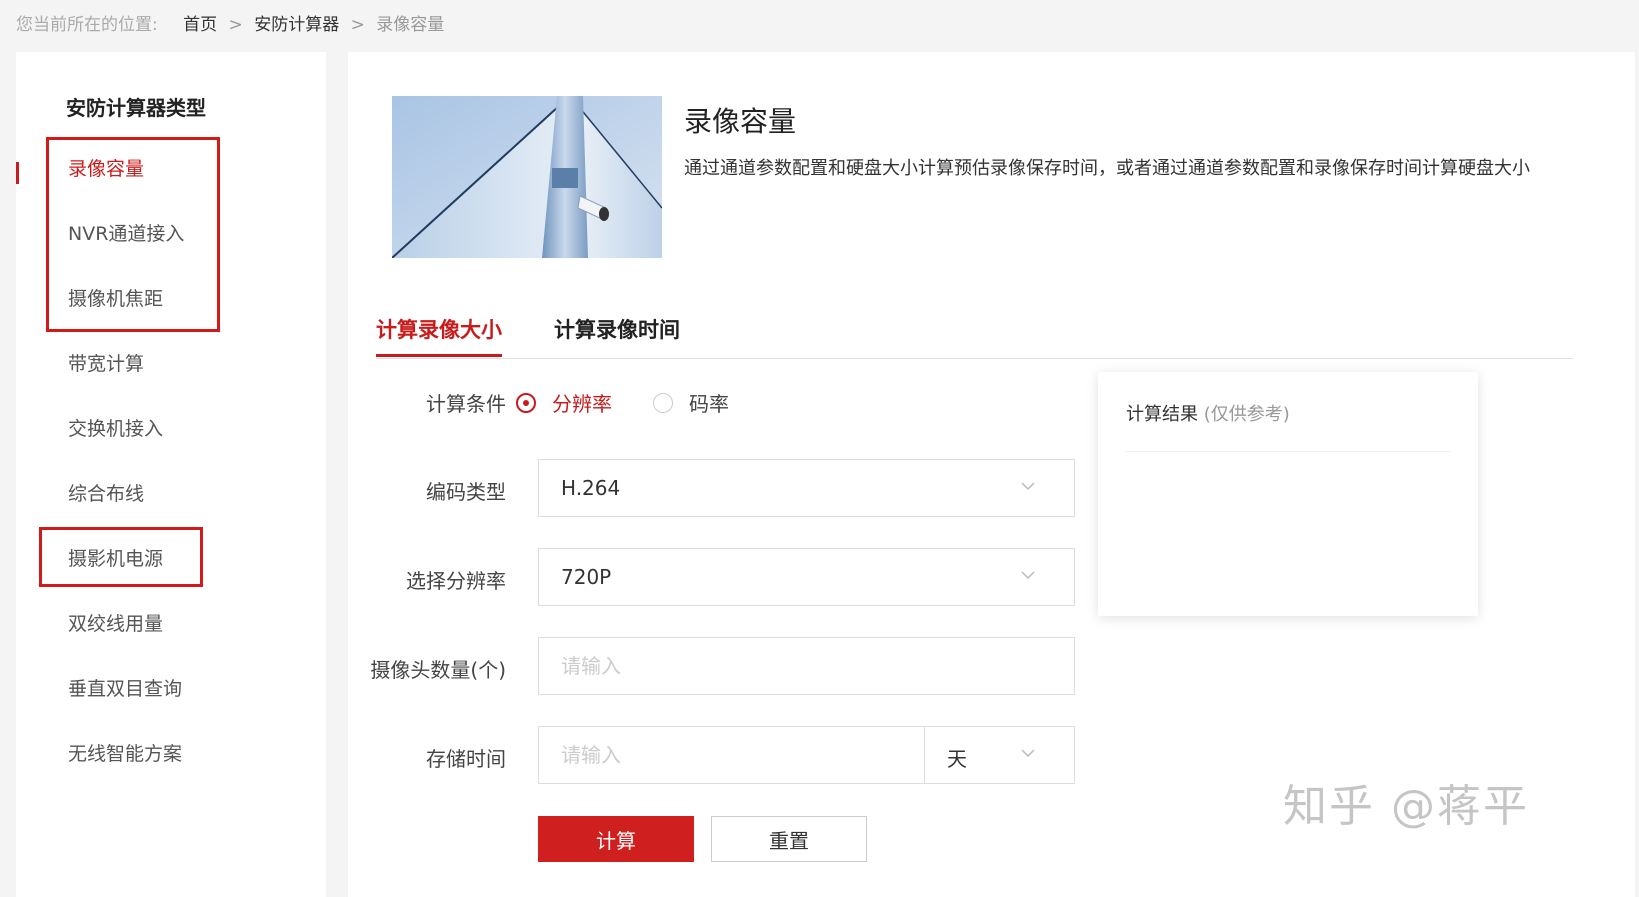 The image size is (1639, 897). I want to click on encoding-select: H.264, so click(806, 488).